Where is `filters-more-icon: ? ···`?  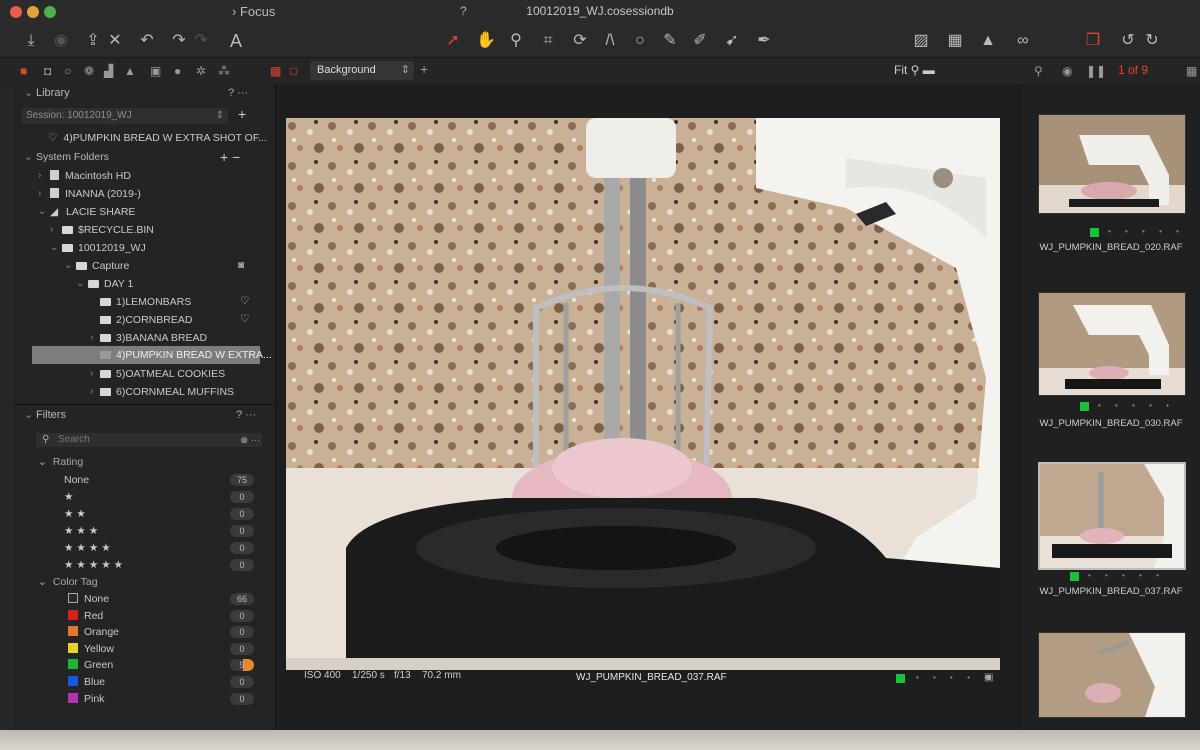 filters-more-icon: ? ··· is located at coordinates (246, 415).